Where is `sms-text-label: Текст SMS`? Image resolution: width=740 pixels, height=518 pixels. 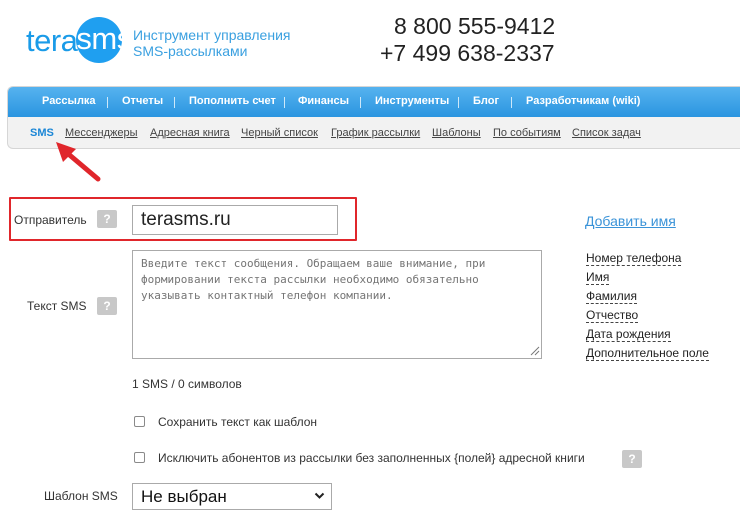
sms-text-label: Текст SMS is located at coordinates (57, 306).